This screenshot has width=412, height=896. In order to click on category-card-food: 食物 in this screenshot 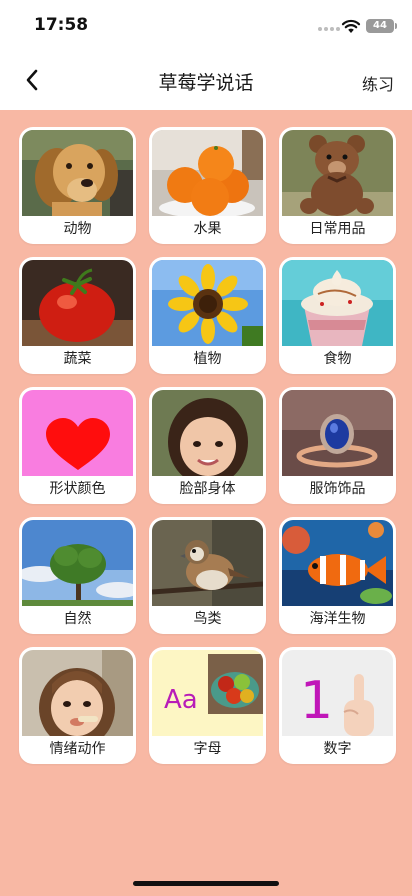, I will do `click(337, 315)`.